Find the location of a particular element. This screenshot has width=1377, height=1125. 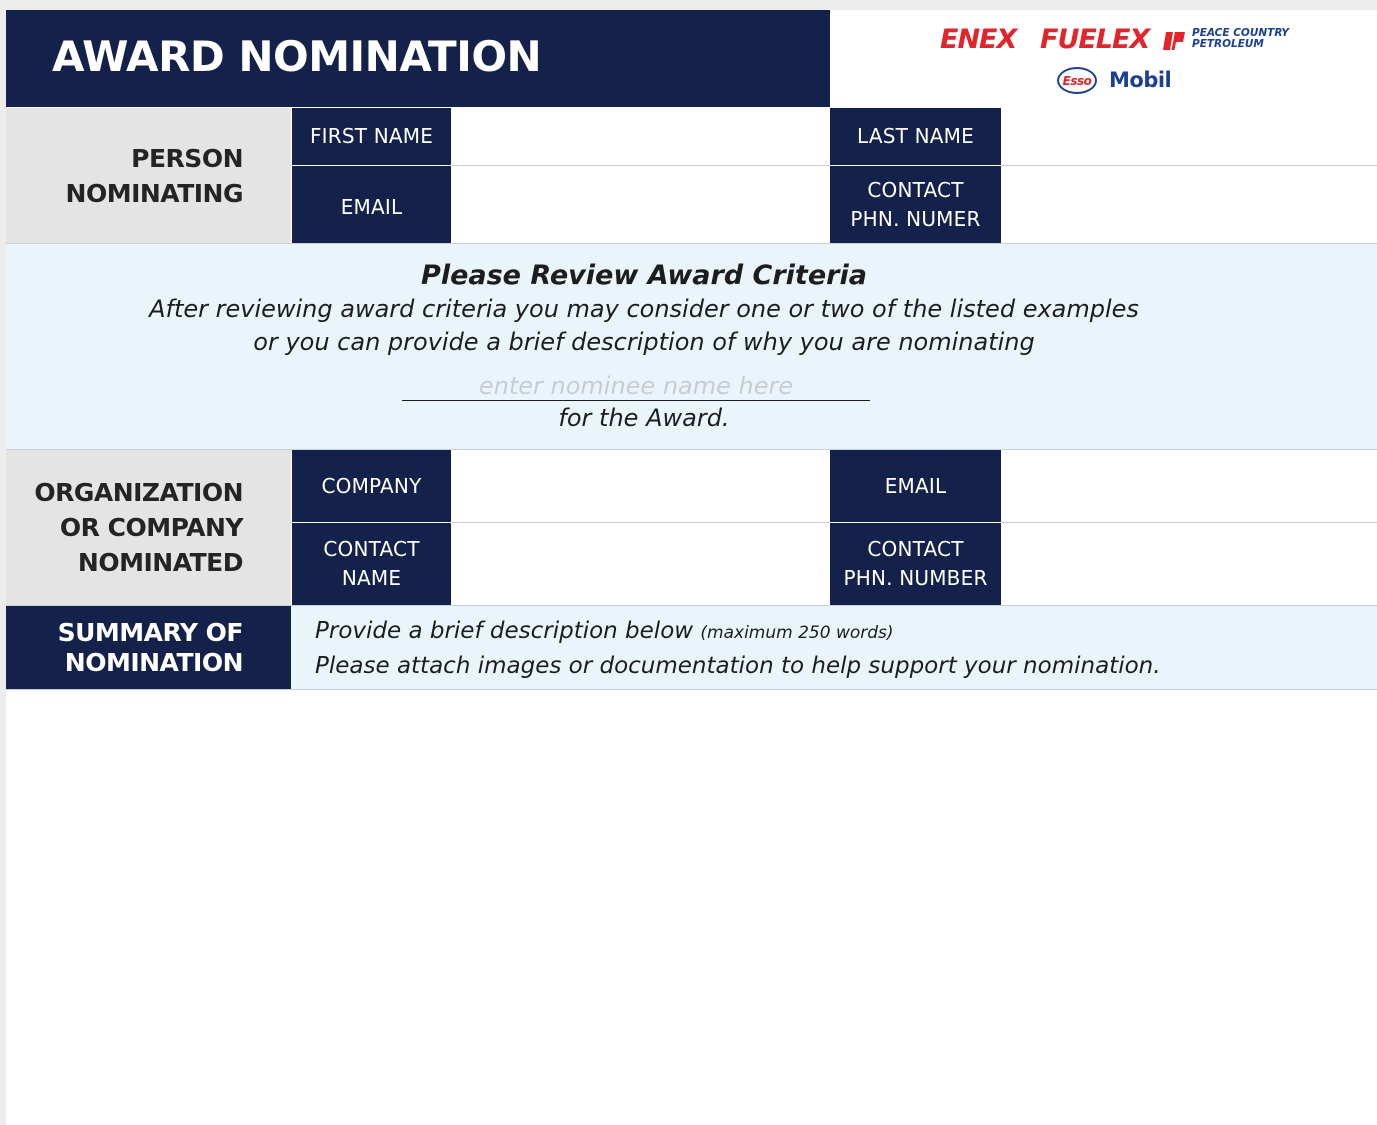

summary-word-limit-note: (maximum 250 words) is located at coordinates (797, 633).